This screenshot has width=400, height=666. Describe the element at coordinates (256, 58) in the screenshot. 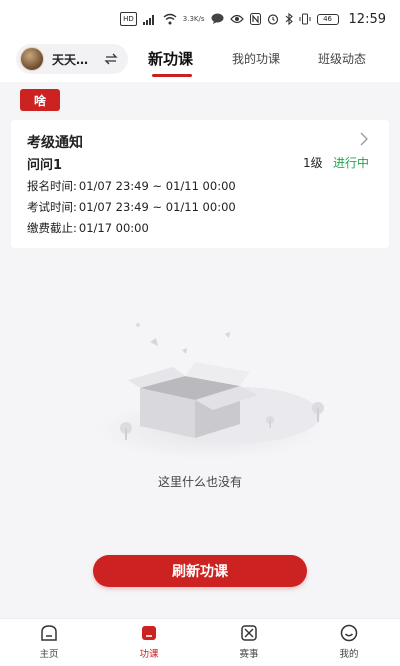

I see `tab-my-course: 我的功课` at that location.